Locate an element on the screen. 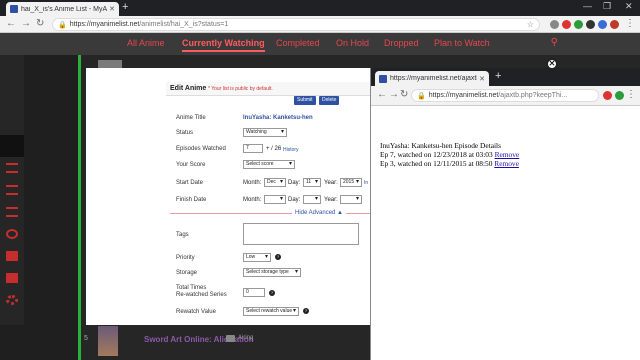 The width and height of the screenshot is (640, 360). rewatch-value-select: Select rewatch value is located at coordinates (271, 311).